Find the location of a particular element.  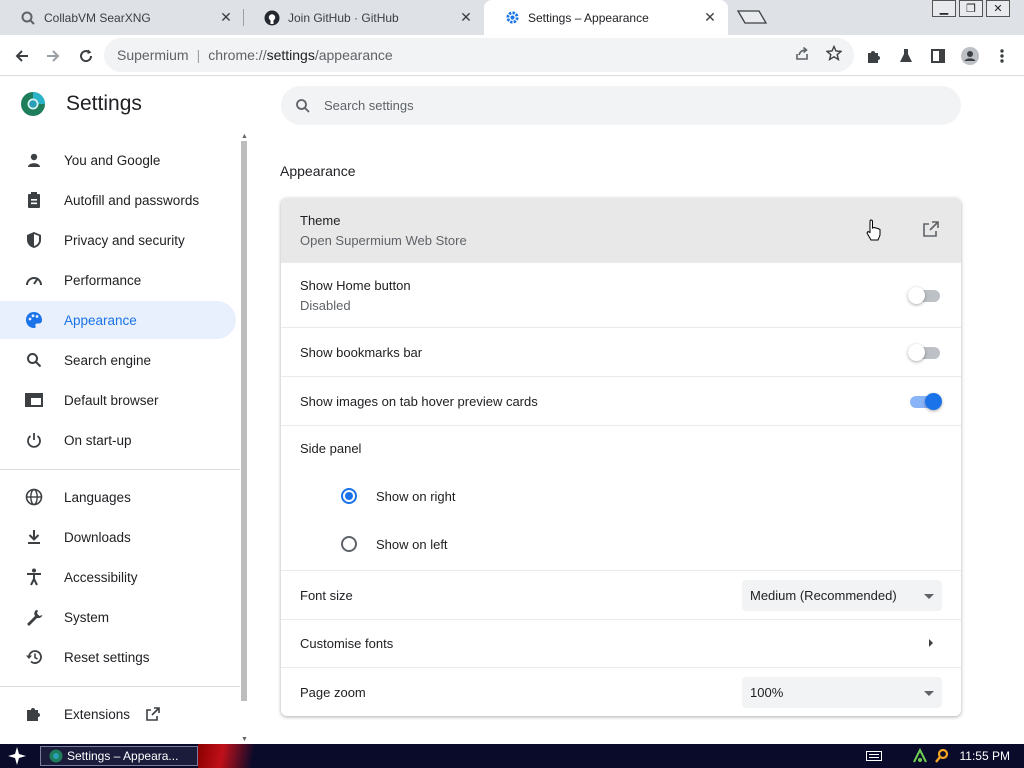

sidebar-item-autofill: Autofill and passwords is located at coordinates (118, 200).